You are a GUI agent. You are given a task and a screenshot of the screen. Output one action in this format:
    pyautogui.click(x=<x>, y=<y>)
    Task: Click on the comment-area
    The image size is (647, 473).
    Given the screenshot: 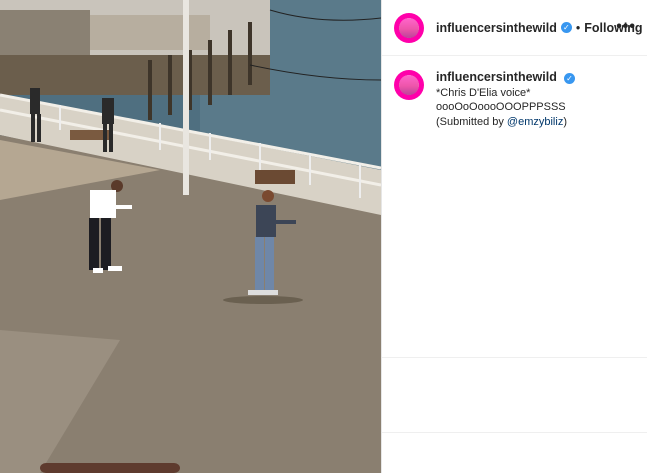 What is the action you would take?
    pyautogui.click(x=514, y=432)
    